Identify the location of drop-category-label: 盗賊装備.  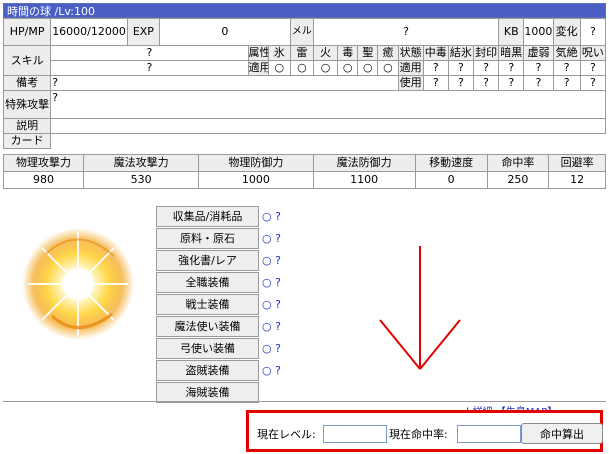
(207, 370).